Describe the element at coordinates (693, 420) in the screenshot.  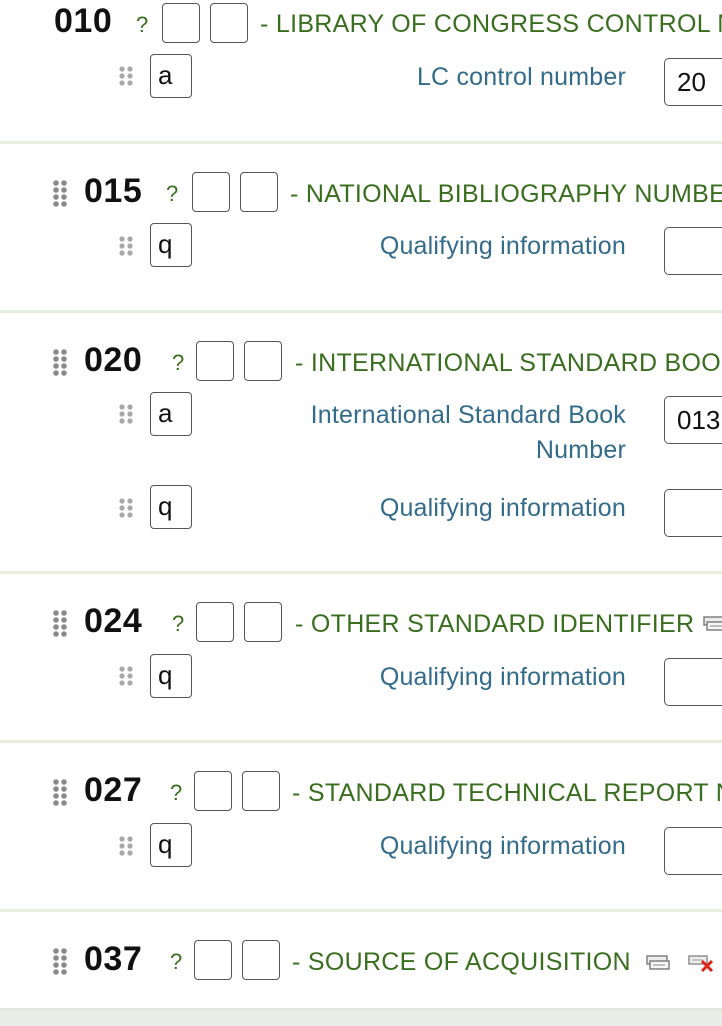
I see `subfield-value-input: 013` at that location.